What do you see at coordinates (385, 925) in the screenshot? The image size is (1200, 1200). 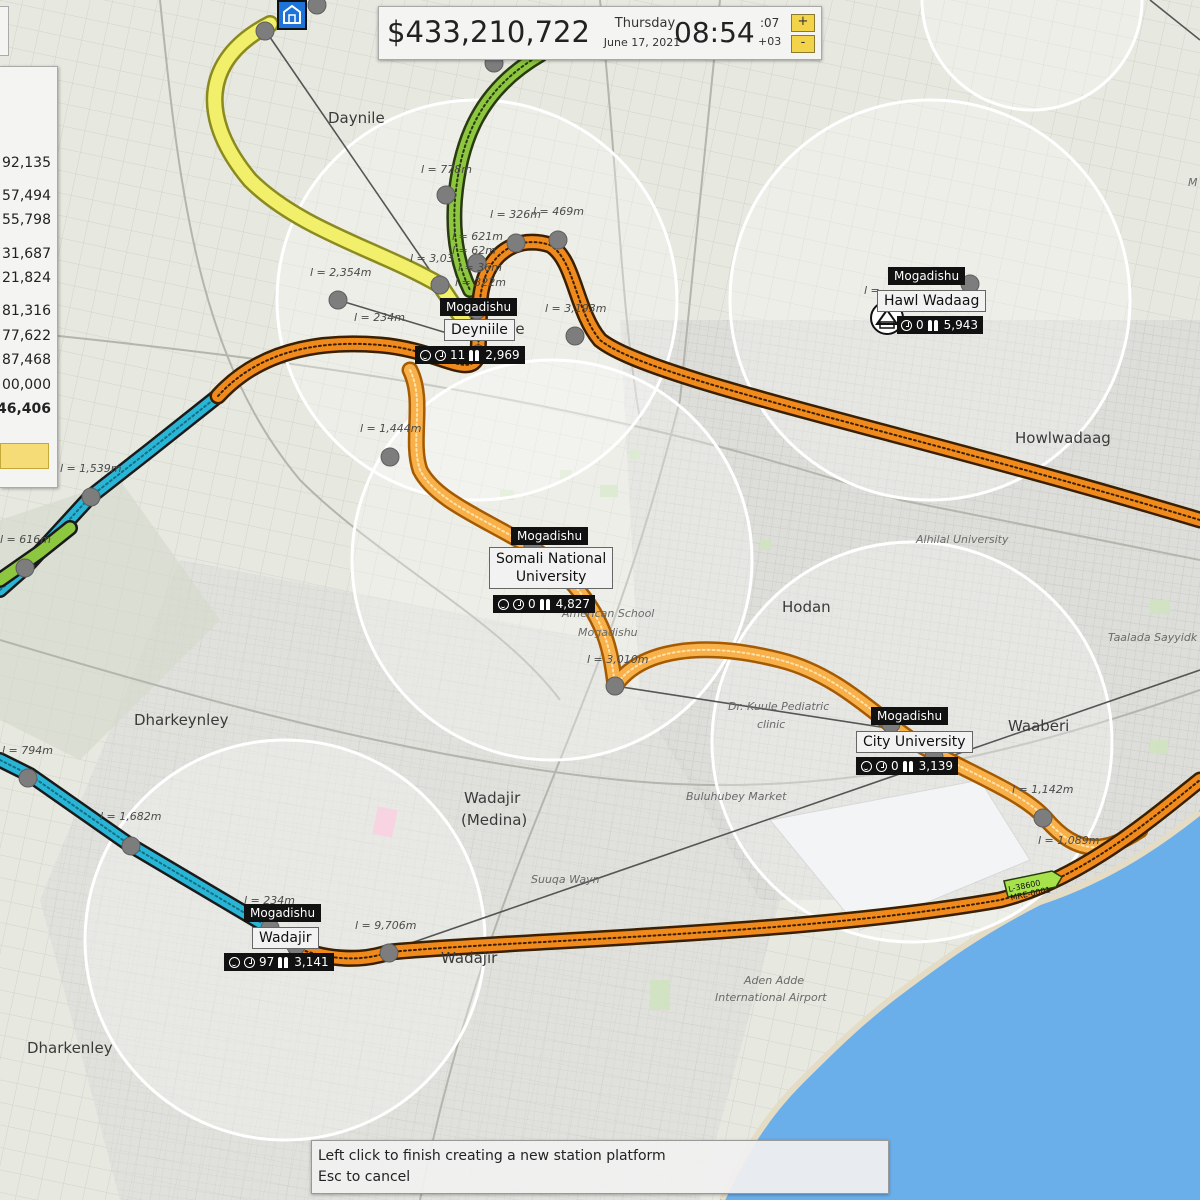 I see `len-9706: l = 9,706m` at bounding box center [385, 925].